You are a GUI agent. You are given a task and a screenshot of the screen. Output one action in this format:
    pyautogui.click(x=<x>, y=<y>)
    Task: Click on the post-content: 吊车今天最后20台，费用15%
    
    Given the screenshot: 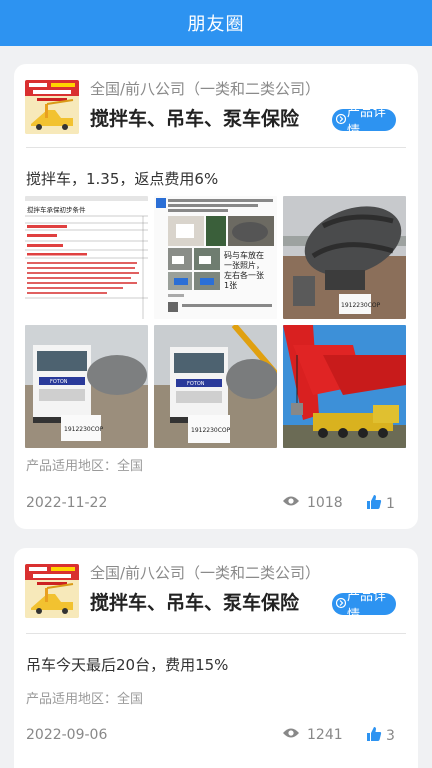 What is the action you would take?
    pyautogui.click(x=127, y=665)
    